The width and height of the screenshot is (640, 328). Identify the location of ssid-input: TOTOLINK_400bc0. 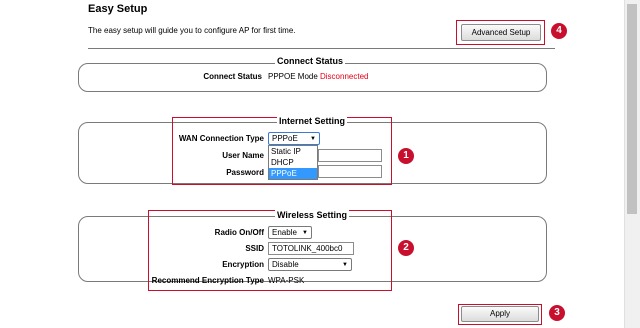
(311, 248).